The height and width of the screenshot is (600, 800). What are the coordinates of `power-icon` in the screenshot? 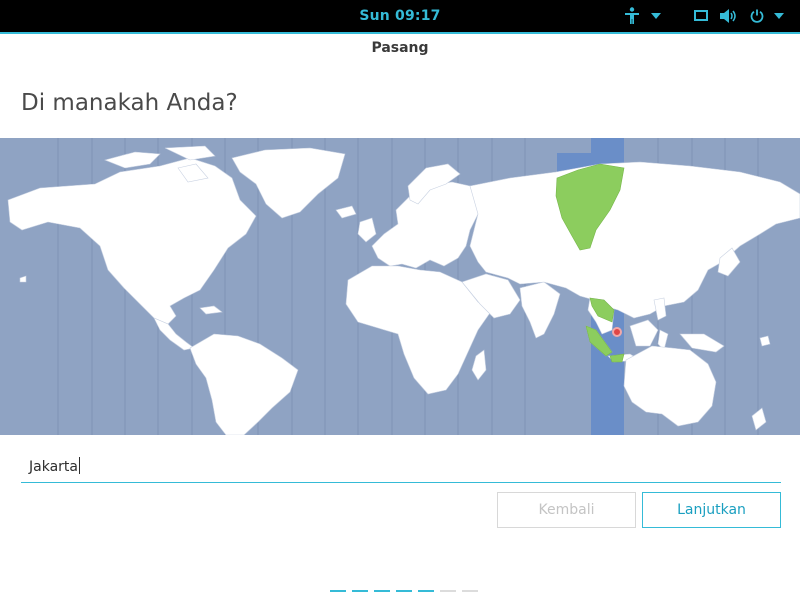 It's located at (757, 16).